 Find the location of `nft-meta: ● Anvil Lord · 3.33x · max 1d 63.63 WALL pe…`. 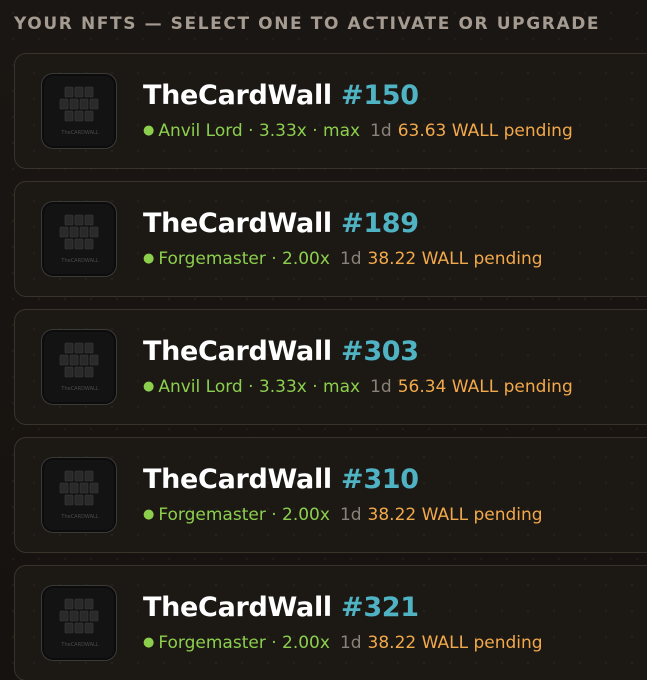

nft-meta: ● Anvil Lord · 3.33x · max 1d 63.63 WALL pe… is located at coordinates (358, 131).